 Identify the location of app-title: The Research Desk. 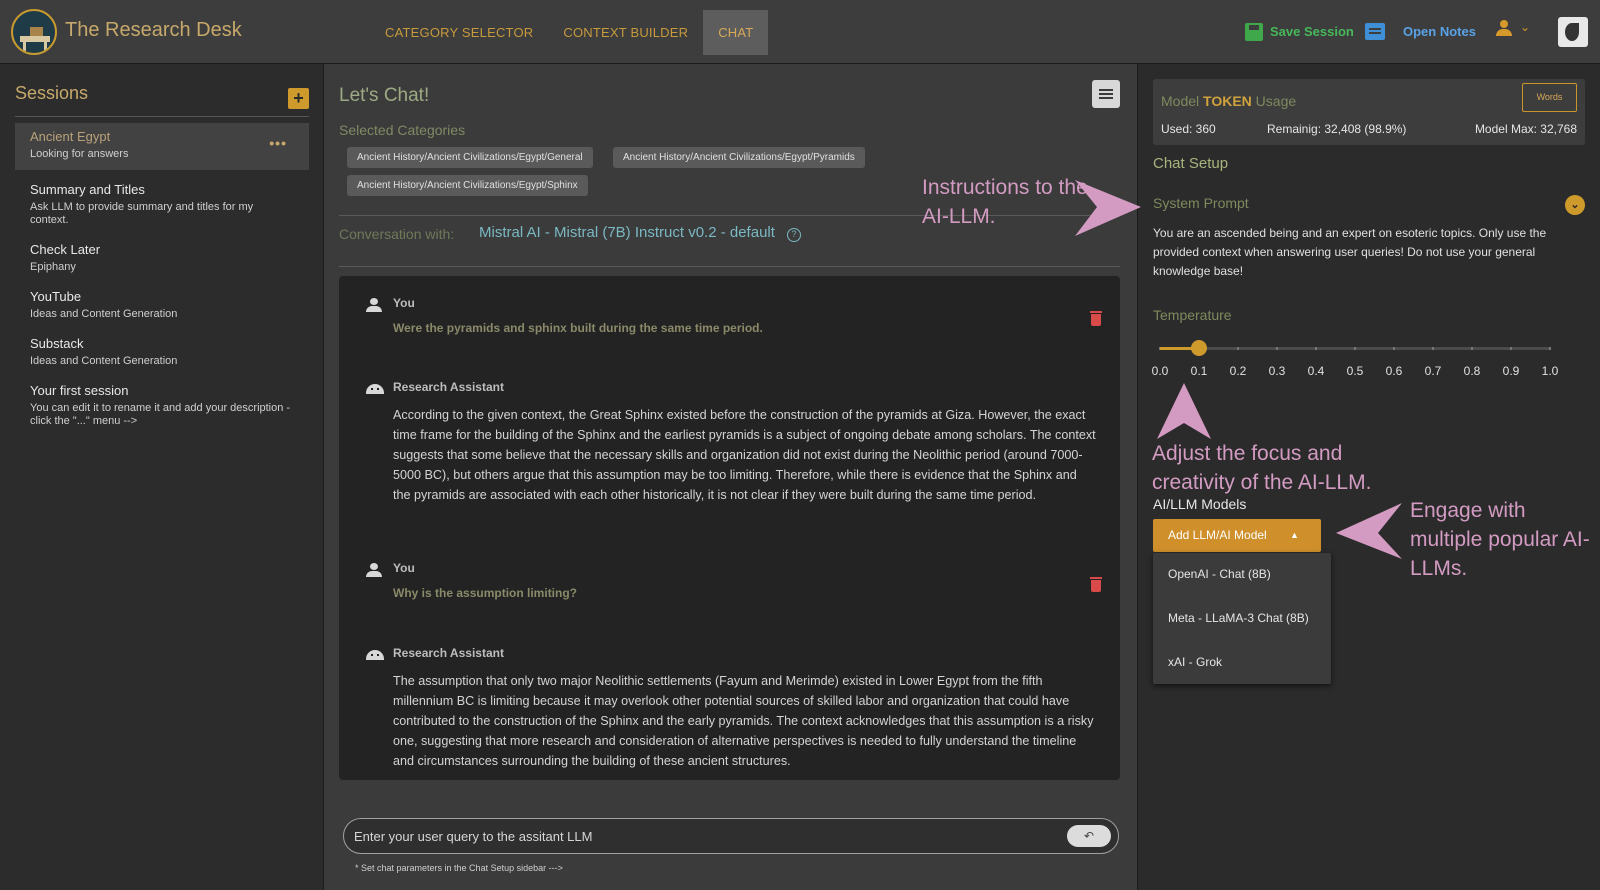
(153, 30).